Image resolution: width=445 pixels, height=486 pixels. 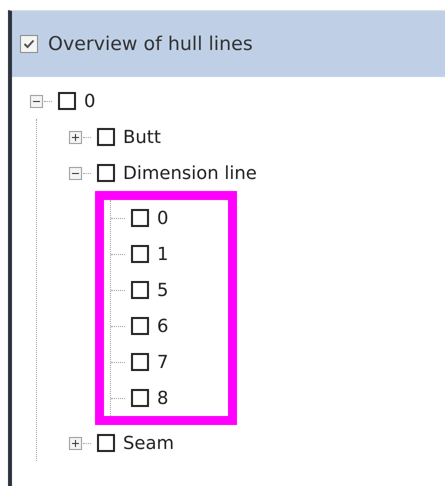 I want to click on tree-item-label: 1, so click(x=162, y=254).